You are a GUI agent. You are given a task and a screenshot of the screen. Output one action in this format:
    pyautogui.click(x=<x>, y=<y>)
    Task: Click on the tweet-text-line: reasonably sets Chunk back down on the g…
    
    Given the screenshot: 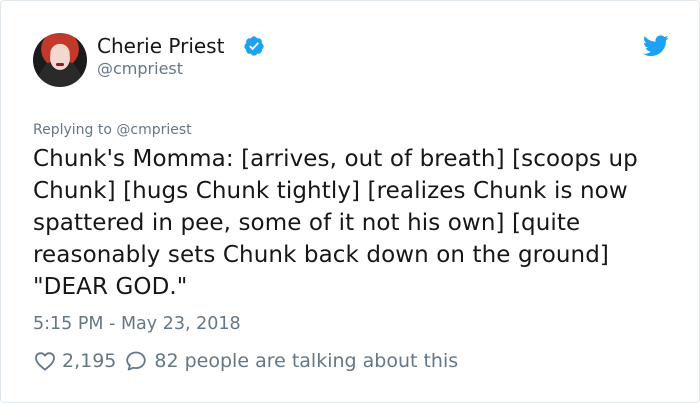 What is the action you would take?
    pyautogui.click(x=321, y=255)
    